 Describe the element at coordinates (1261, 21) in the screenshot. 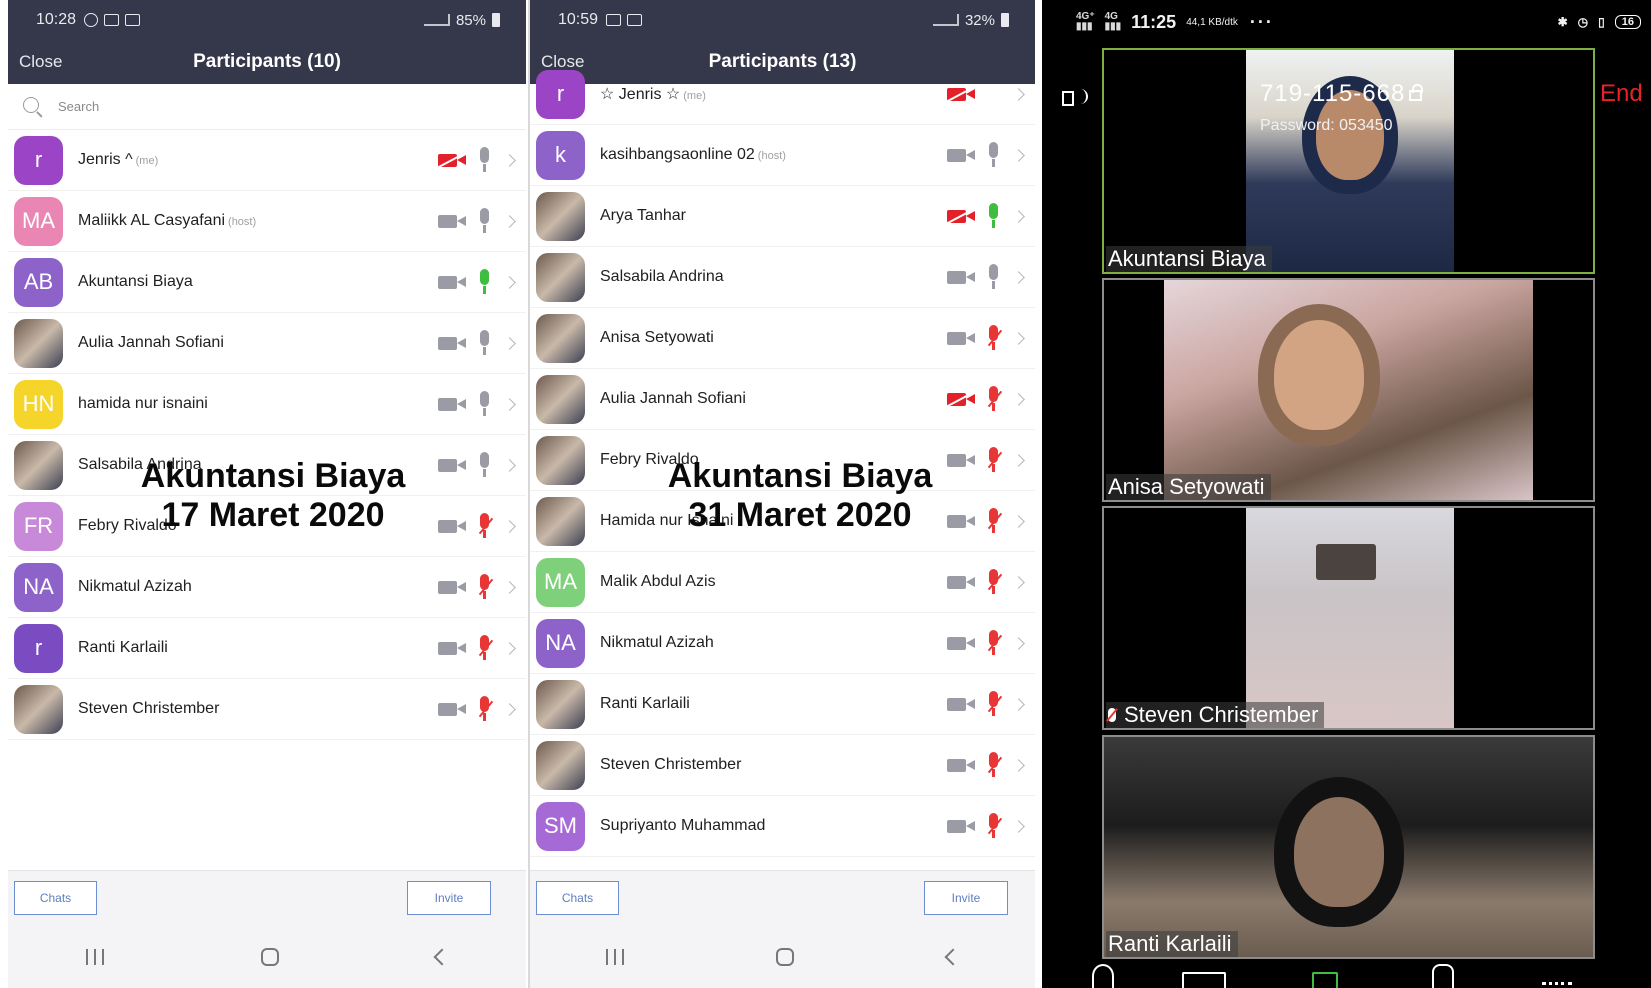

I see `more-icon: ···` at that location.